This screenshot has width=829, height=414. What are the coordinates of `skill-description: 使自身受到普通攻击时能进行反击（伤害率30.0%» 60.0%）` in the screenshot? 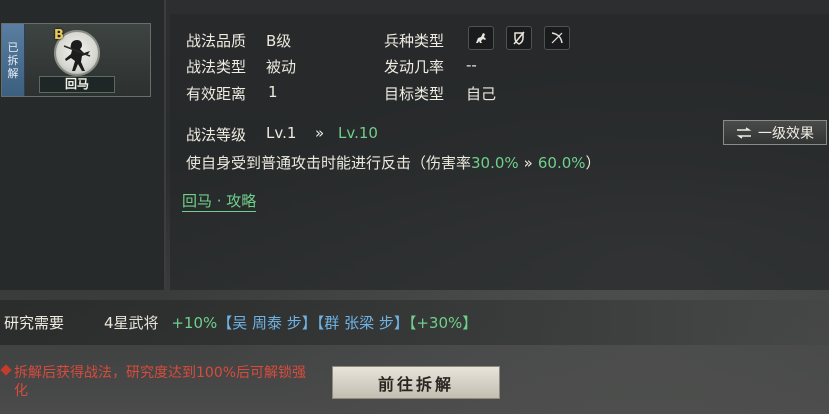 It's located at (393, 162).